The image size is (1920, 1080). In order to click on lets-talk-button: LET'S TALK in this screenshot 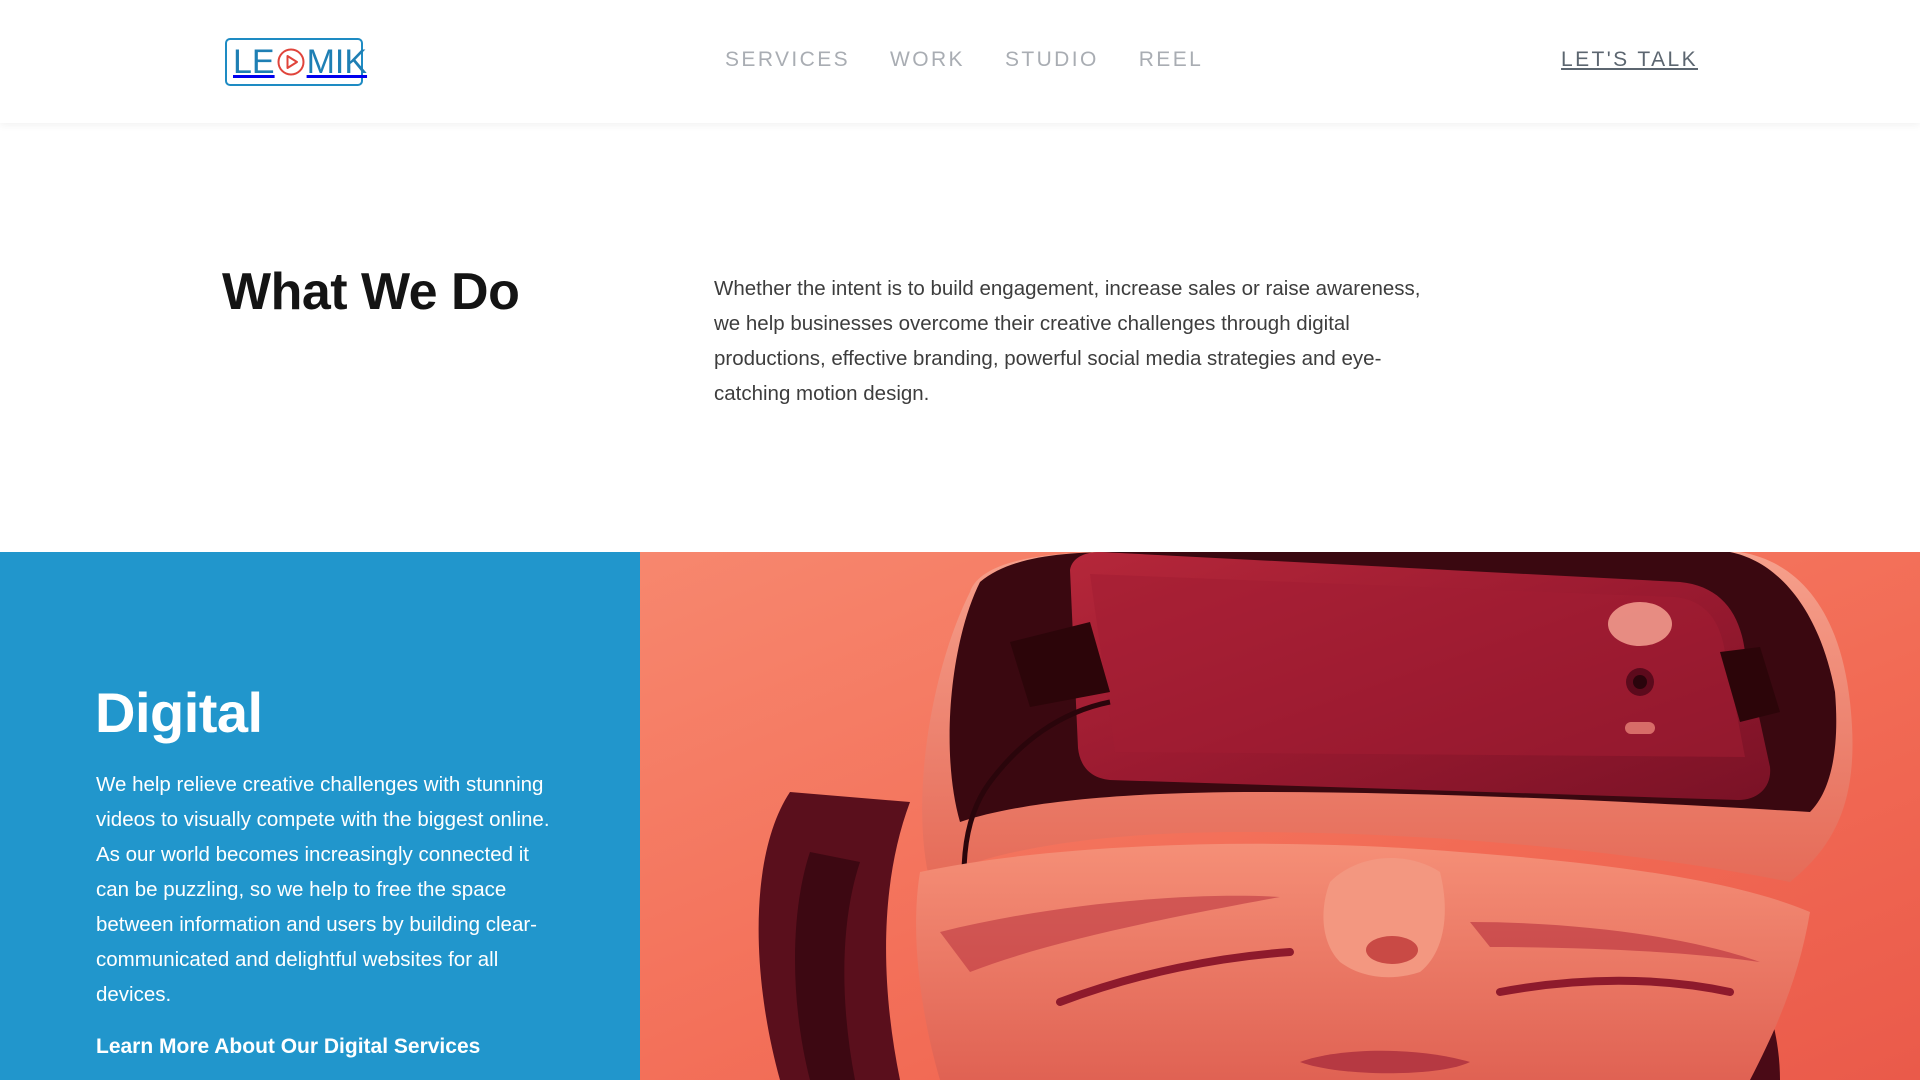, I will do `click(1629, 60)`.